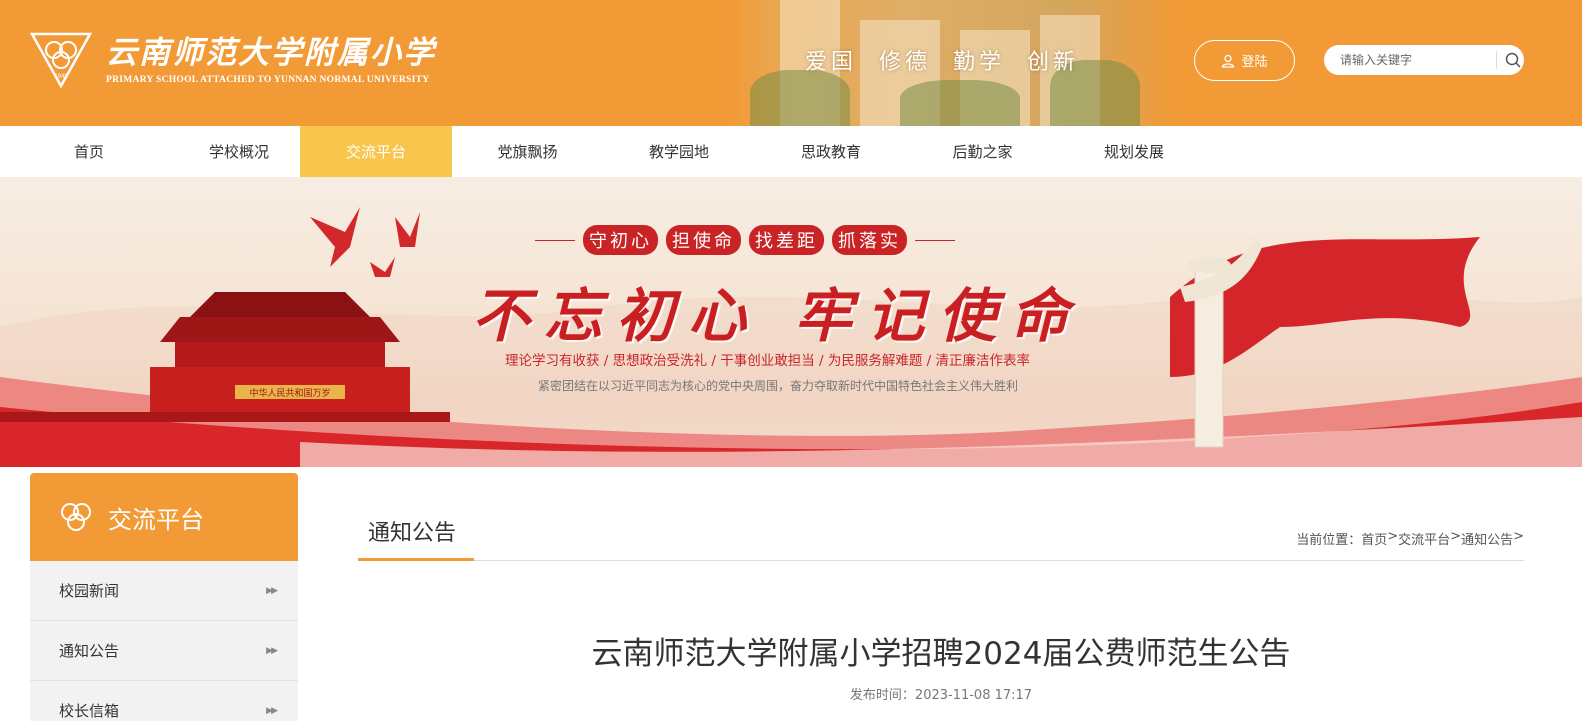 Image resolution: width=1582 pixels, height=721 pixels. I want to click on main-nav: 首页 学校概况 交流平台 党旗飘扬 教学园地 思政教育 后勤之家 规划发展, so click(791, 151).